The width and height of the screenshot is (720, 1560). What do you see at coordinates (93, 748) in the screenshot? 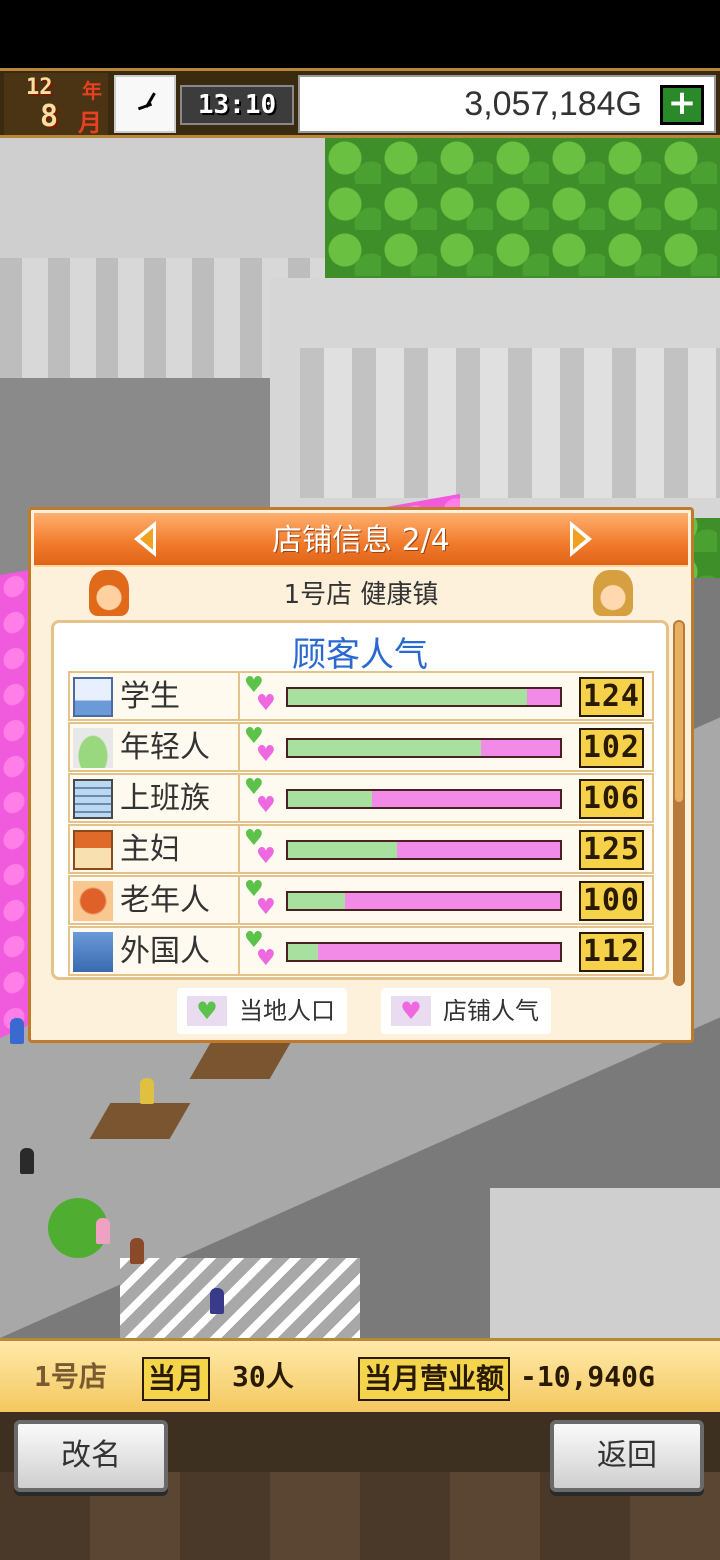
I see `sneaker-icon` at bounding box center [93, 748].